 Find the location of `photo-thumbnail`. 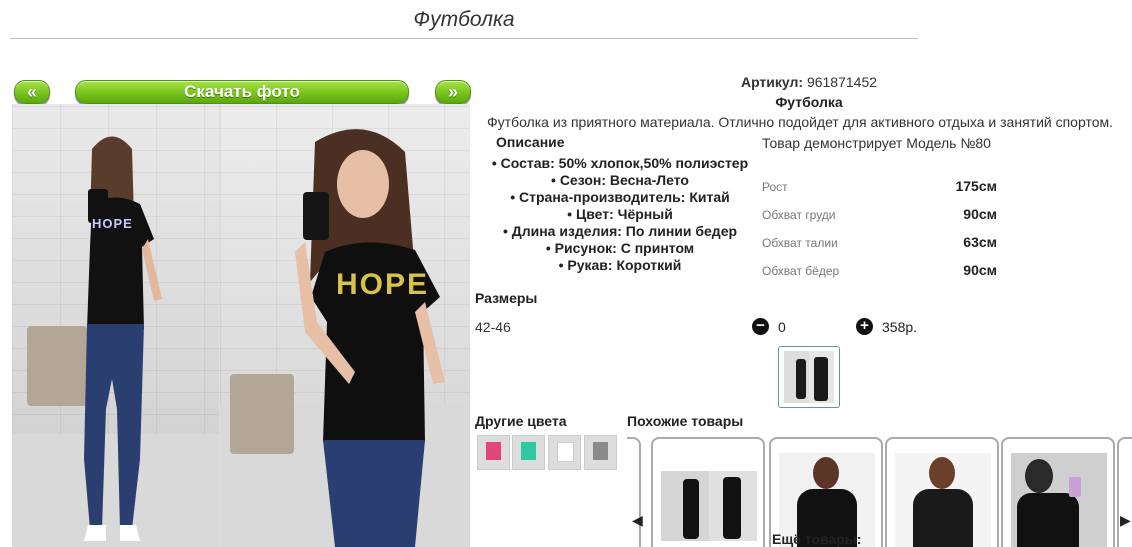

photo-thumbnail is located at coordinates (809, 377).